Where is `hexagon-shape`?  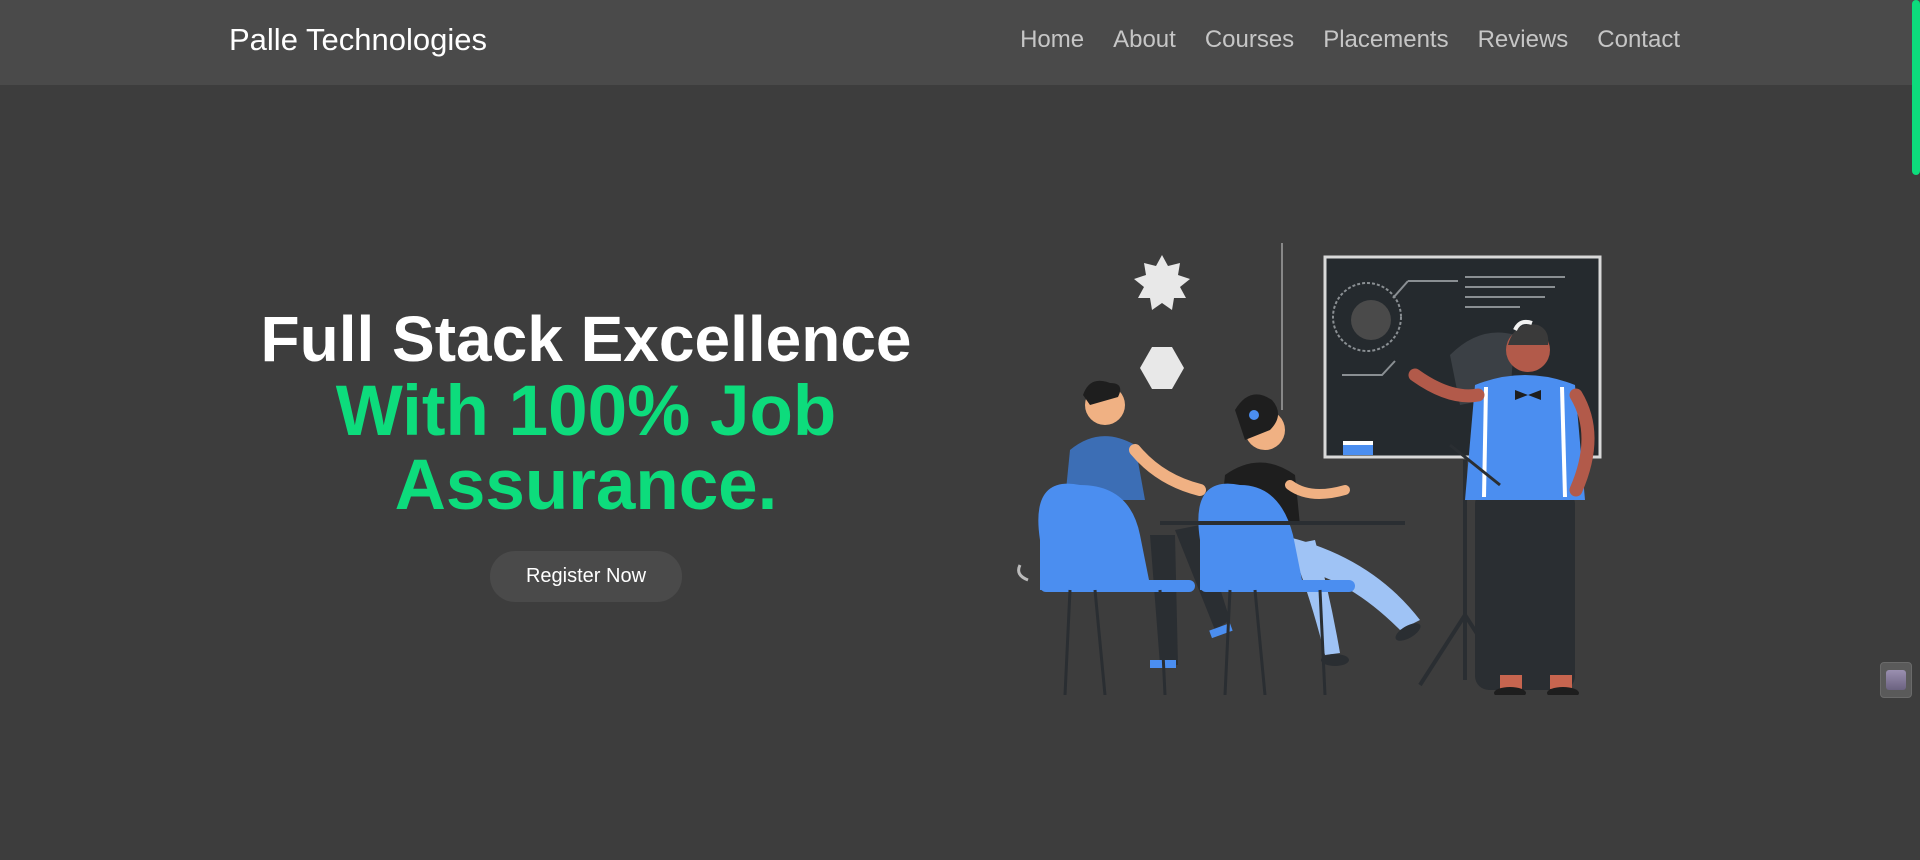
hexagon-shape is located at coordinates (1162, 368).